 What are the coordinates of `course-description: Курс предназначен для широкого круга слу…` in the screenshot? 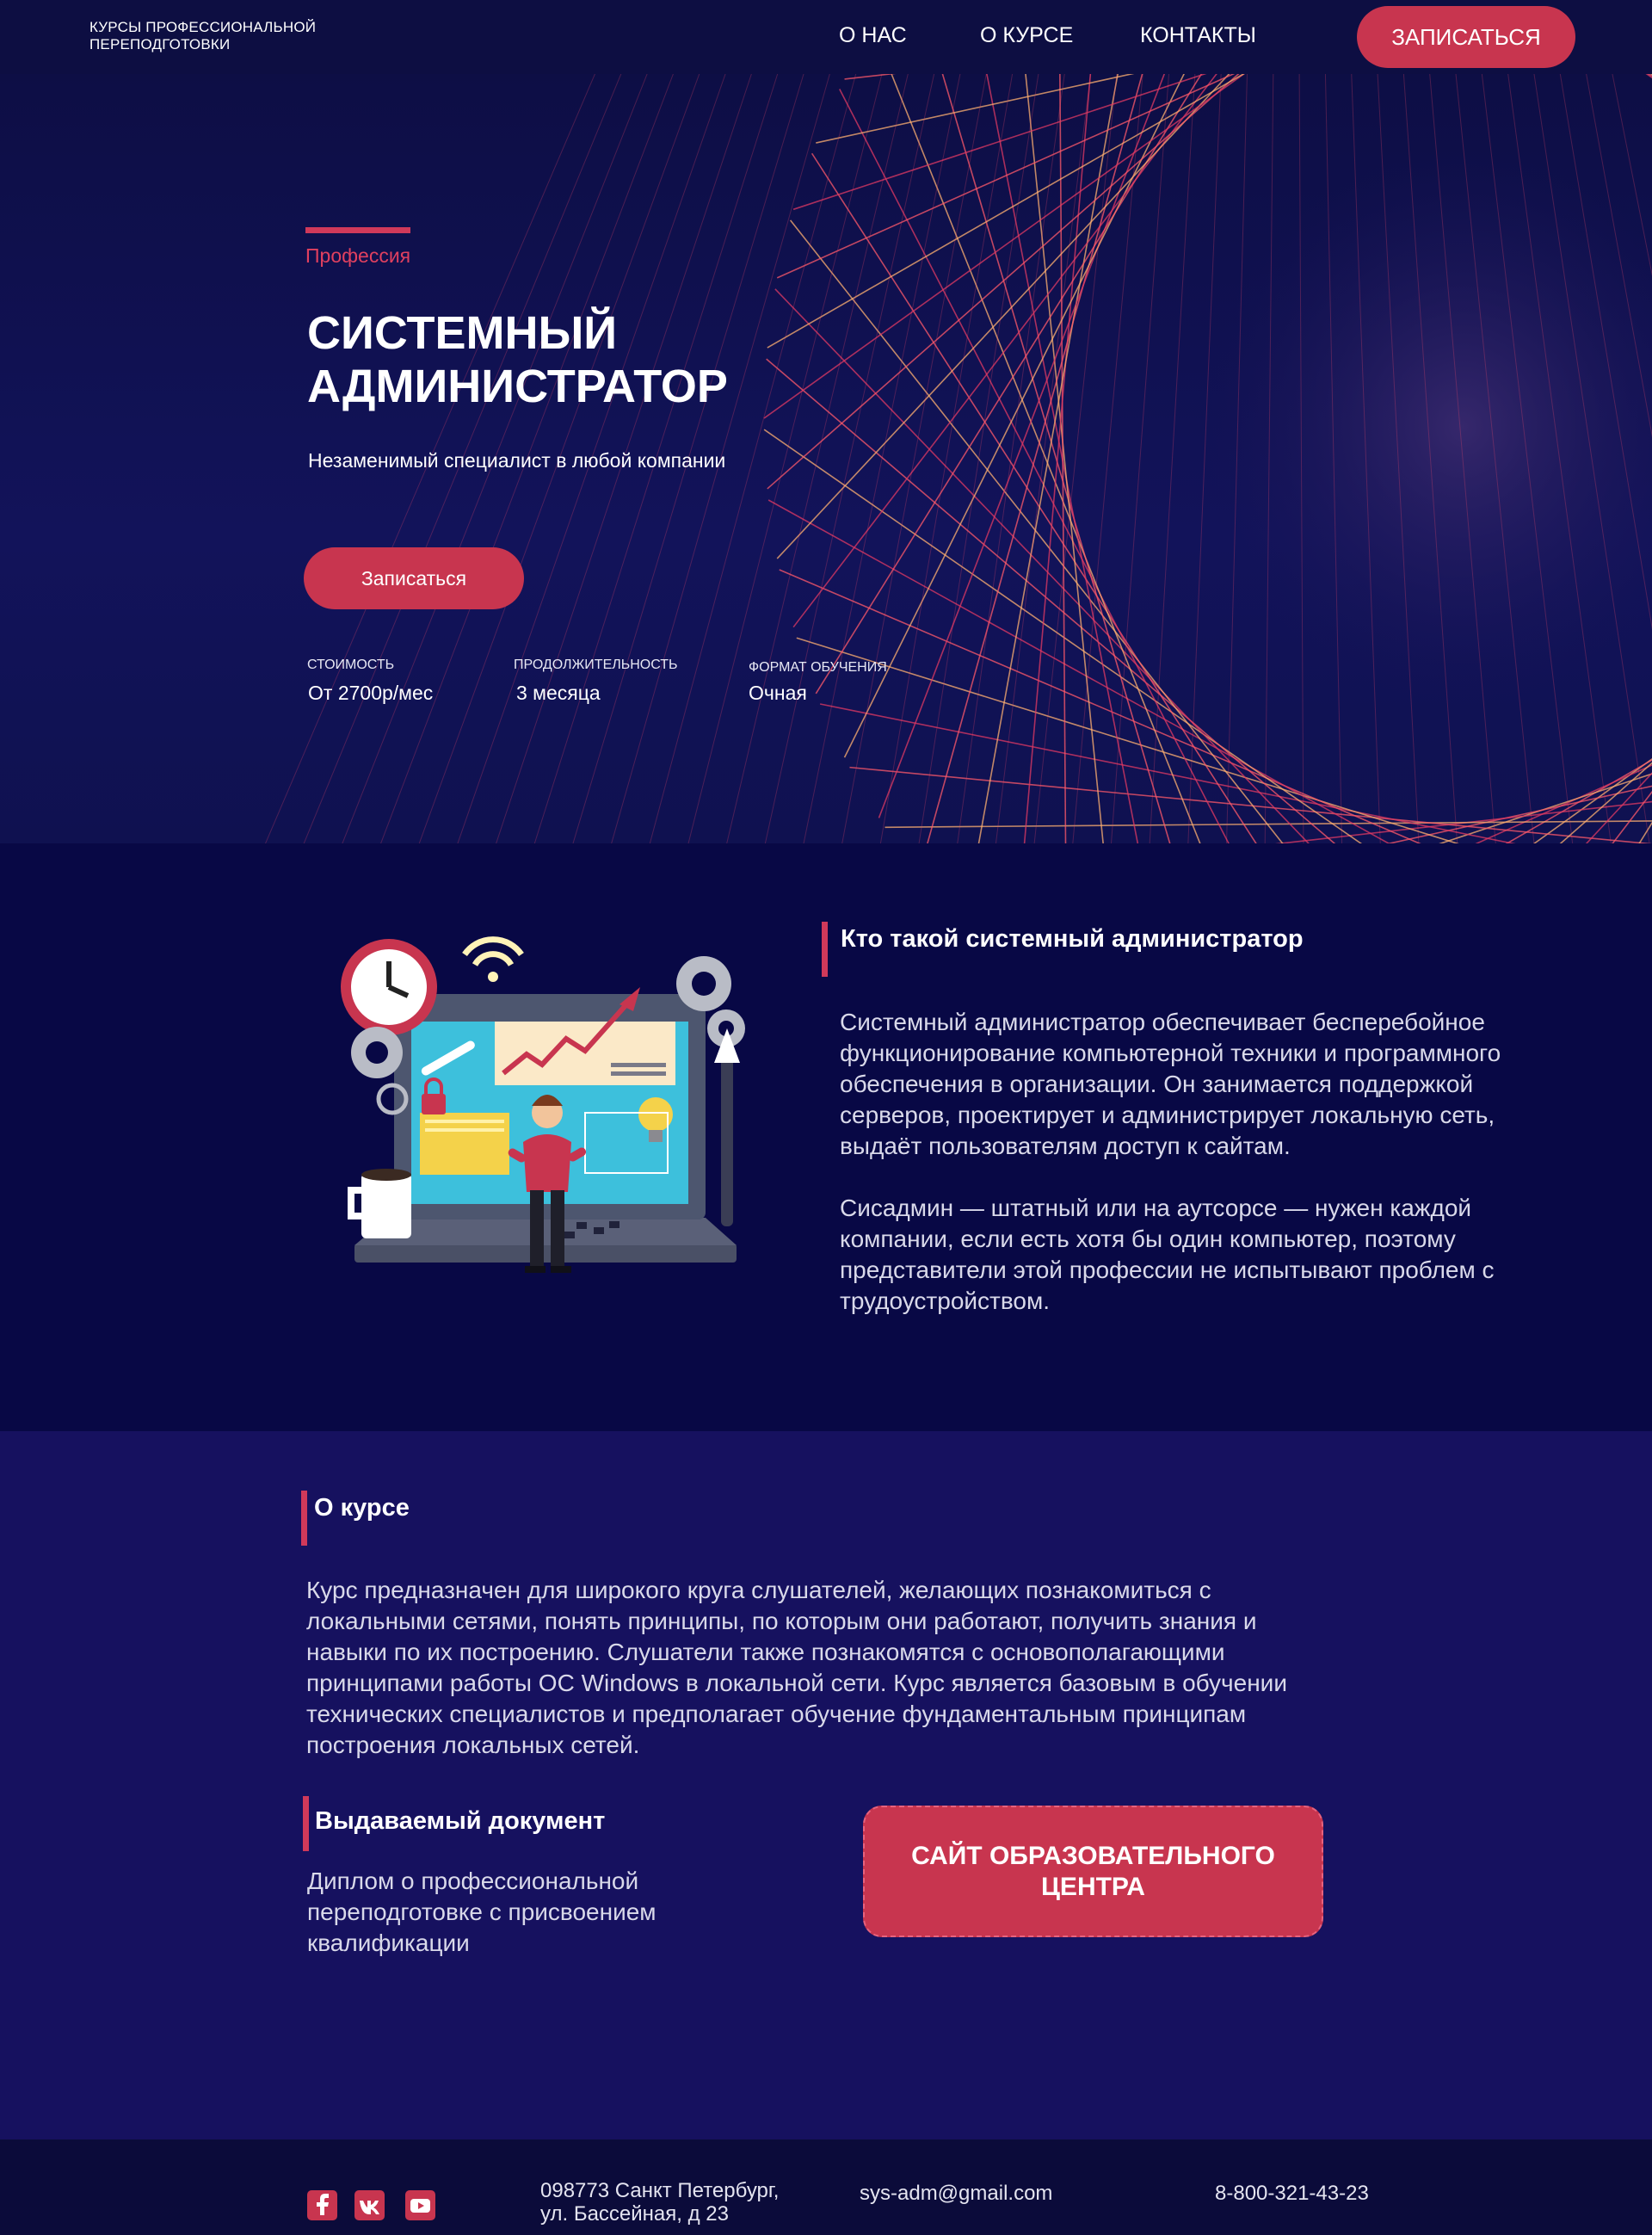 It's located at (796, 1667).